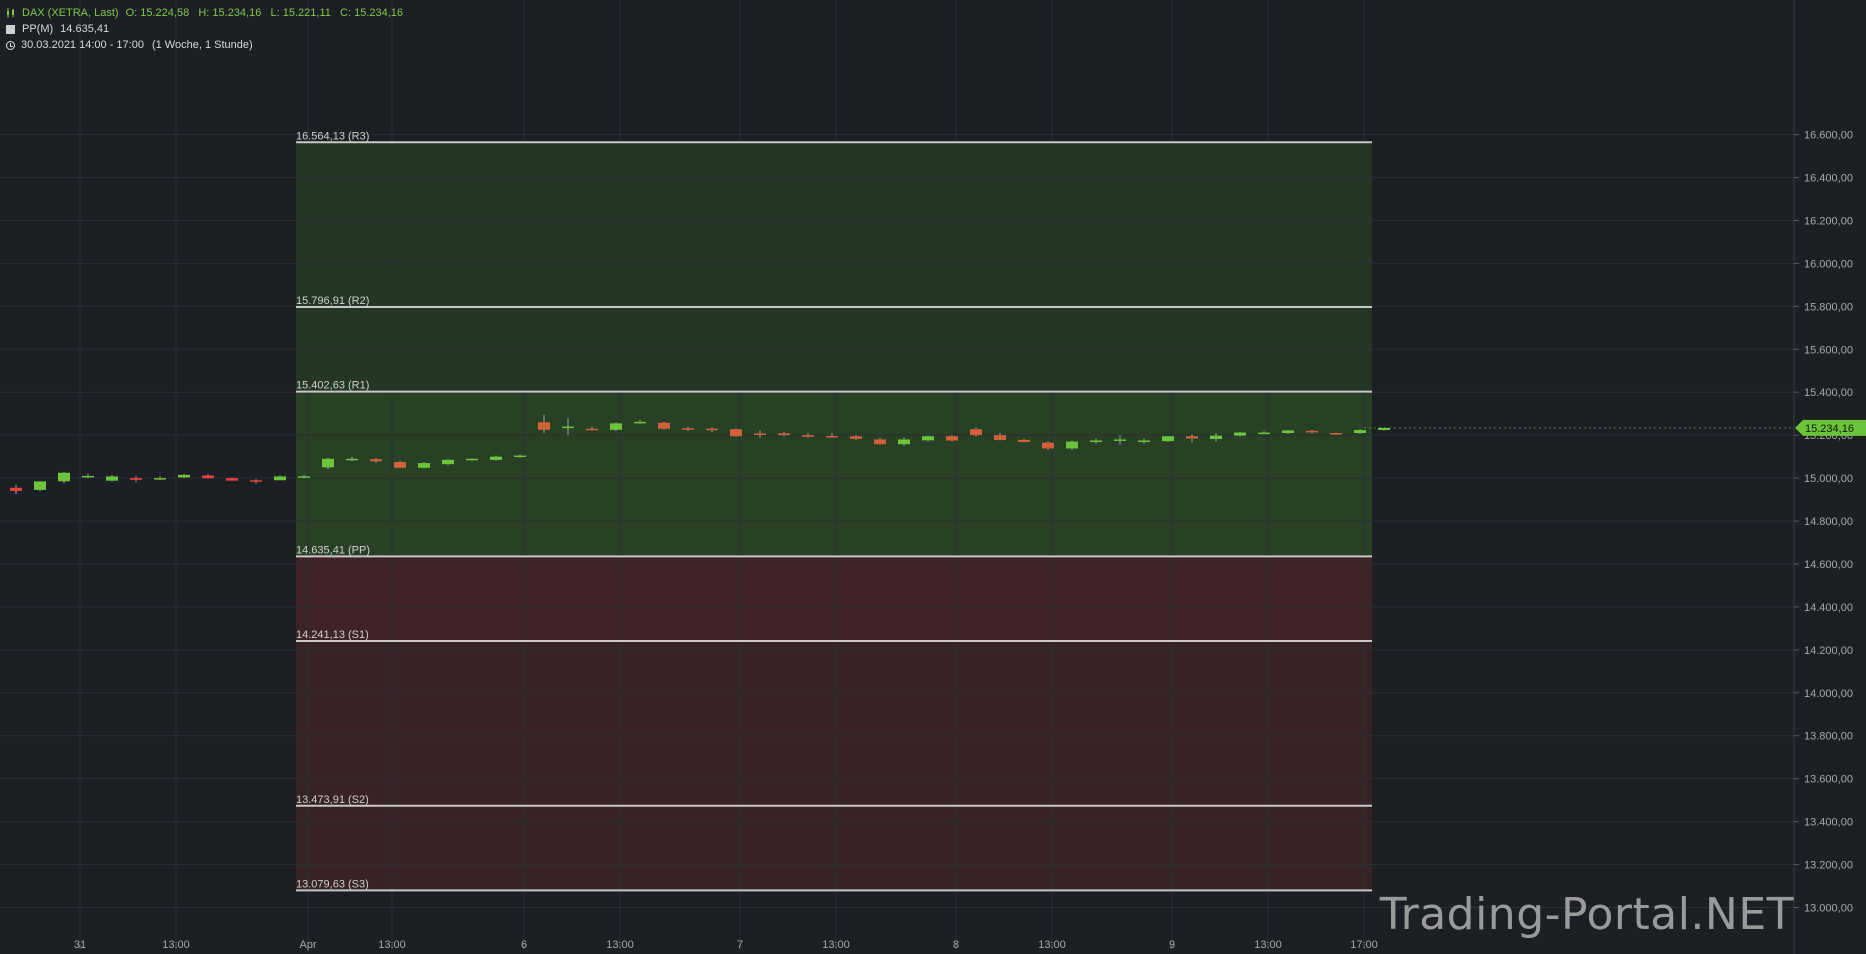  I want to click on timerange: 30.03.2021 14:00 - 17:00, so click(82, 45).